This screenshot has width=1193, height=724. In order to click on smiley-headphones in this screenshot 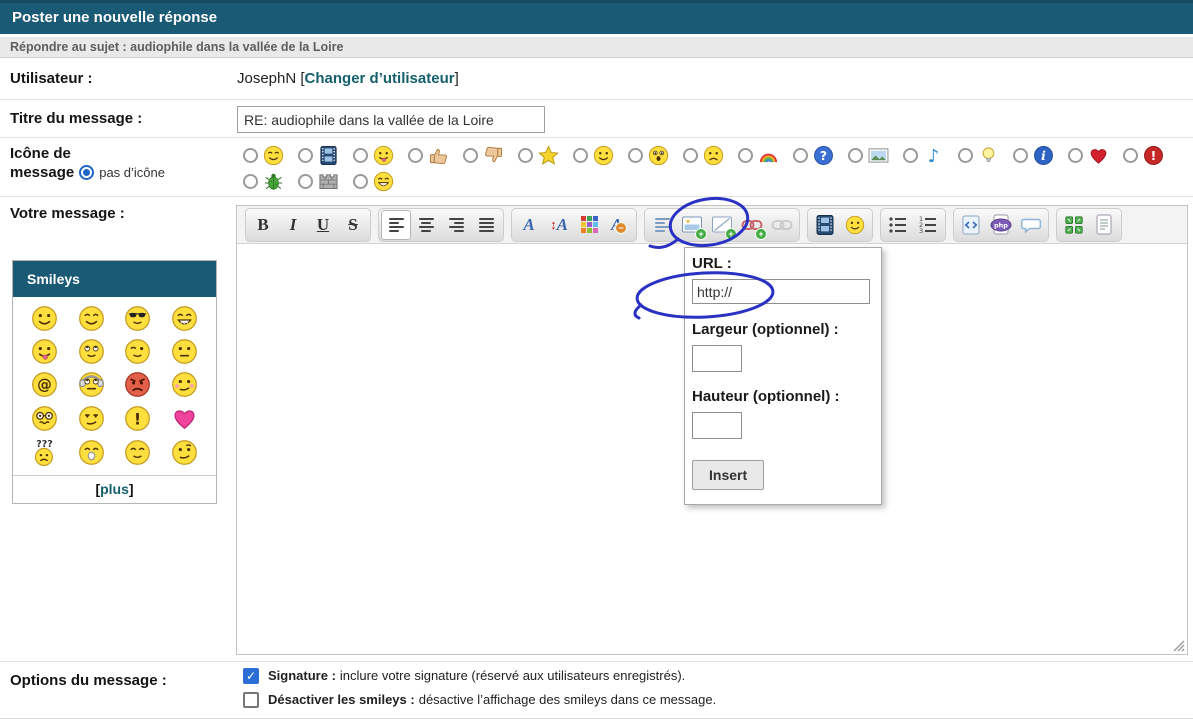, I will do `click(91, 384)`.